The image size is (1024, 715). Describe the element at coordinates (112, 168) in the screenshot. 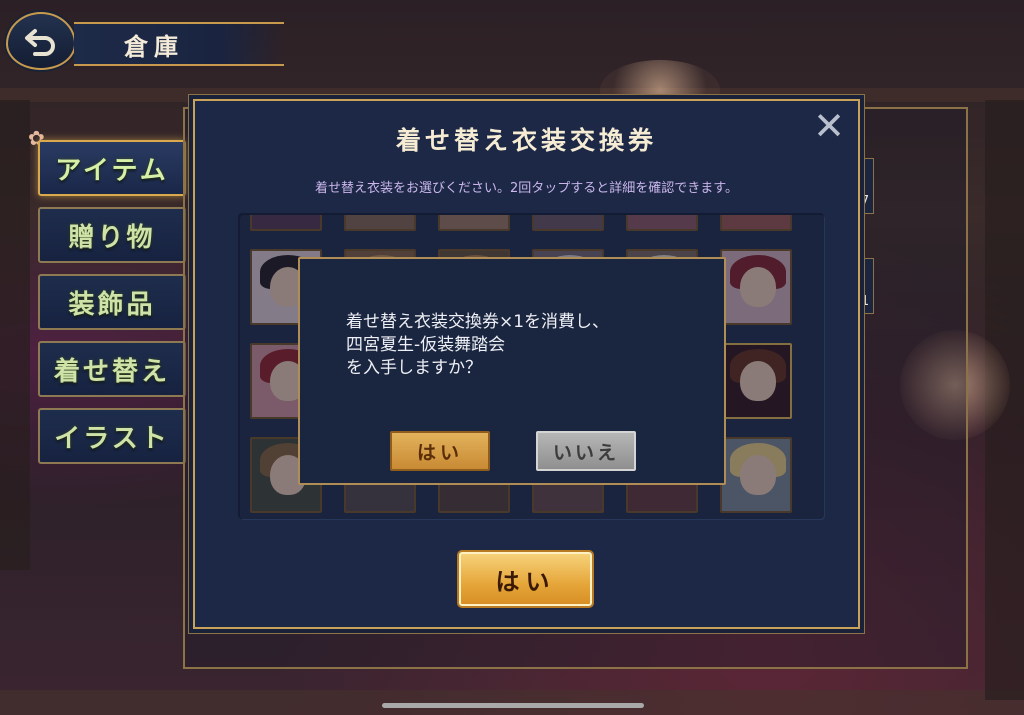

I see `nav-item-items: アイテム` at that location.